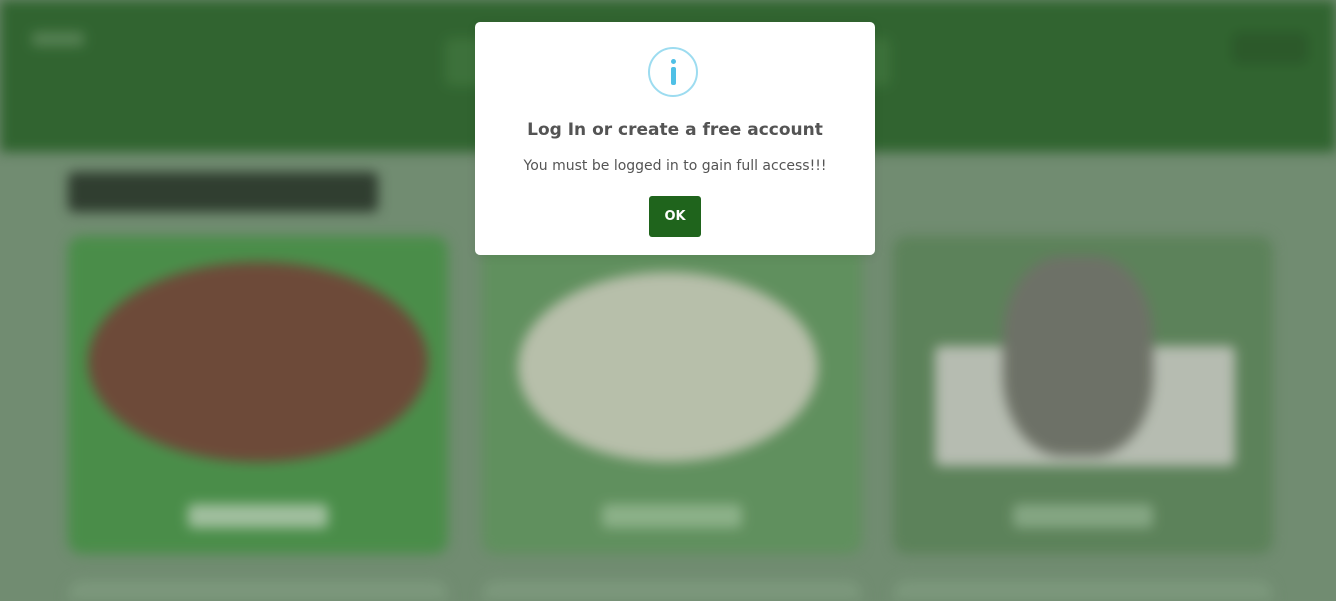  I want to click on dialog-title: Log In or create a free account, so click(675, 130).